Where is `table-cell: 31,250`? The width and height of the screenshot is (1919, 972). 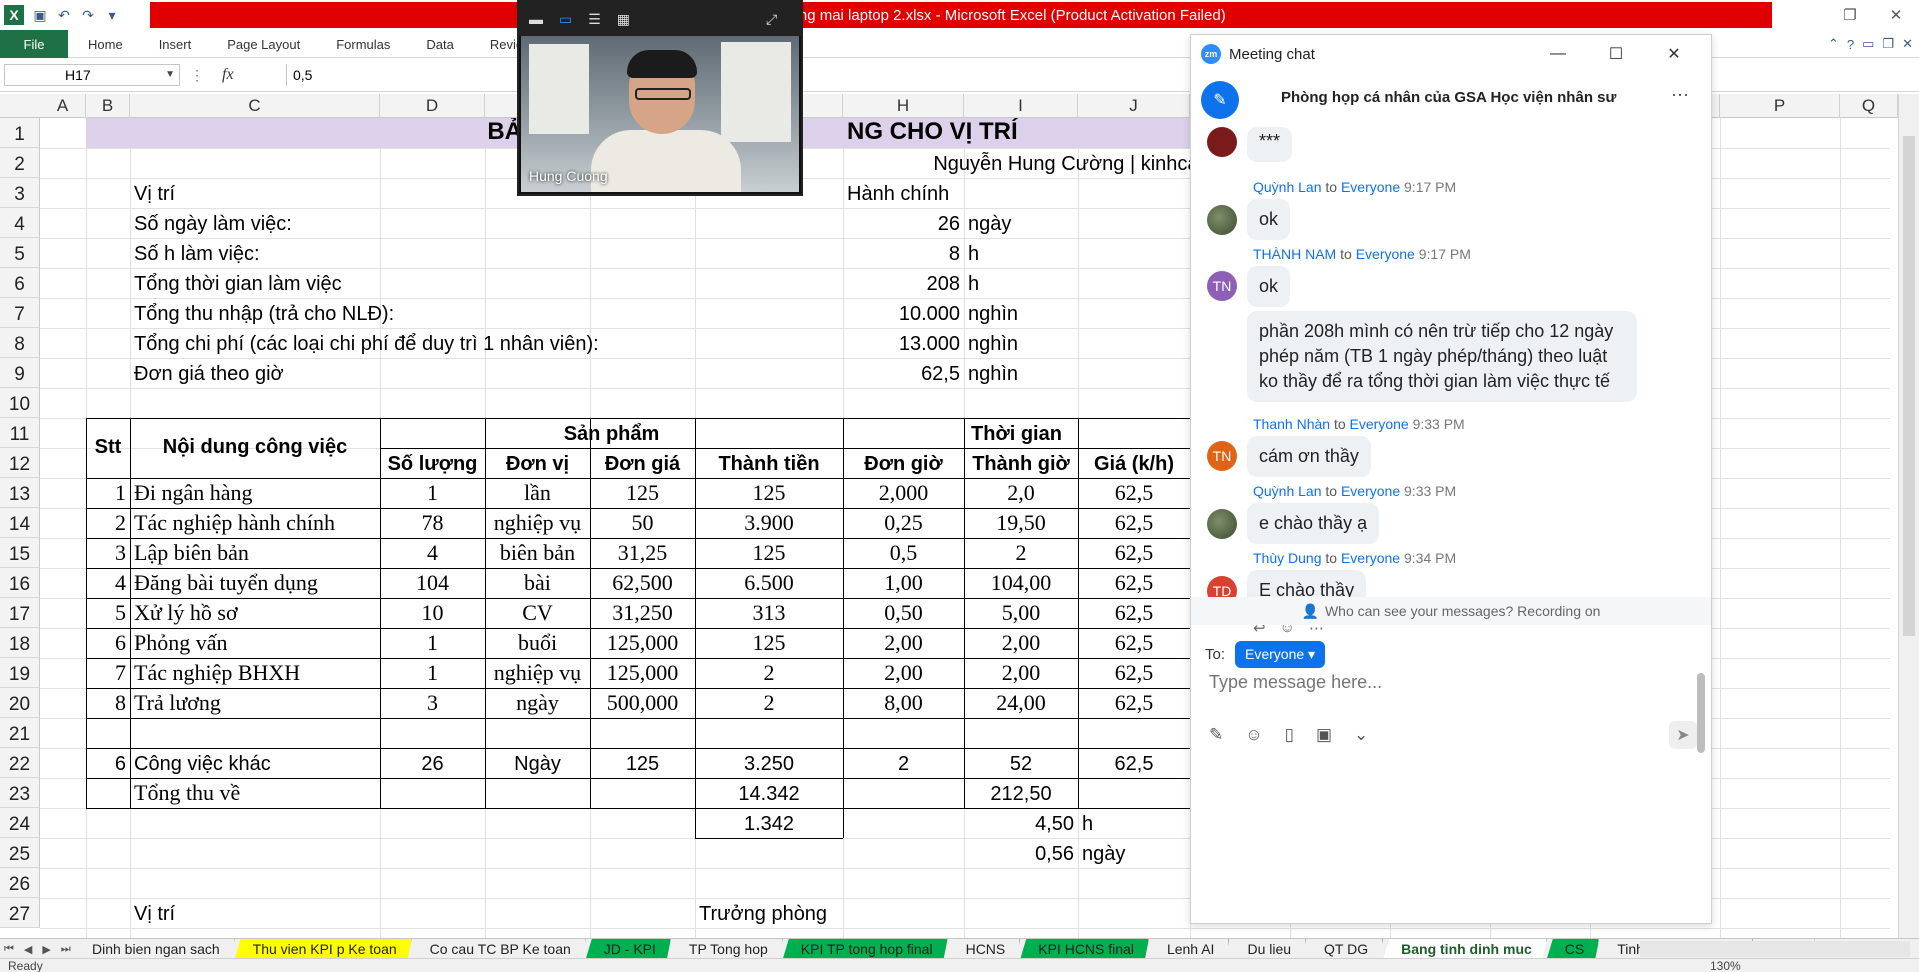 table-cell: 31,250 is located at coordinates (642, 613).